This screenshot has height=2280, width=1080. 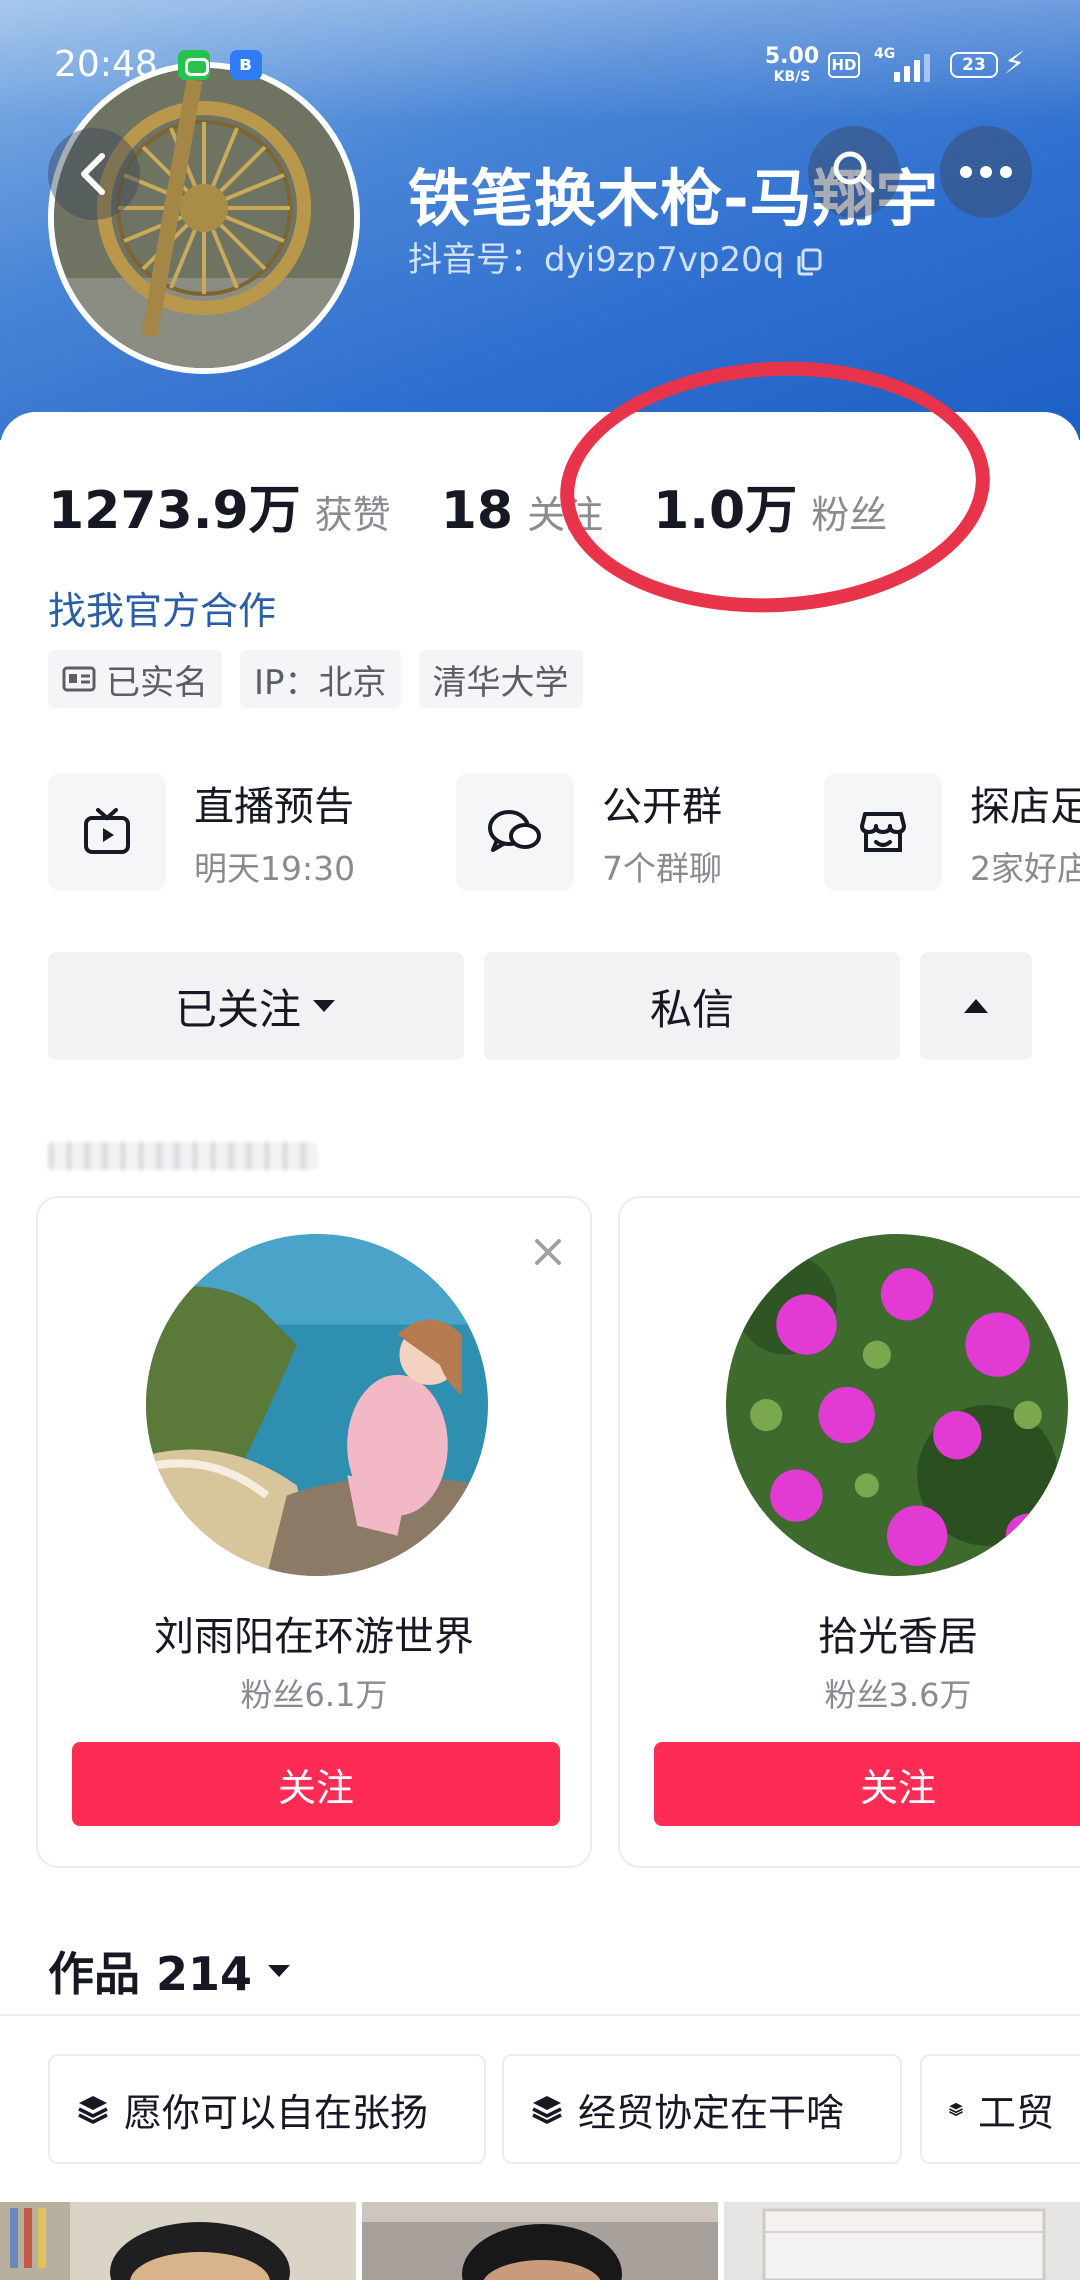 What do you see at coordinates (596, 260) in the screenshot?
I see `douyin-id-text: 抖音号：dyi9zp7vp20q` at bounding box center [596, 260].